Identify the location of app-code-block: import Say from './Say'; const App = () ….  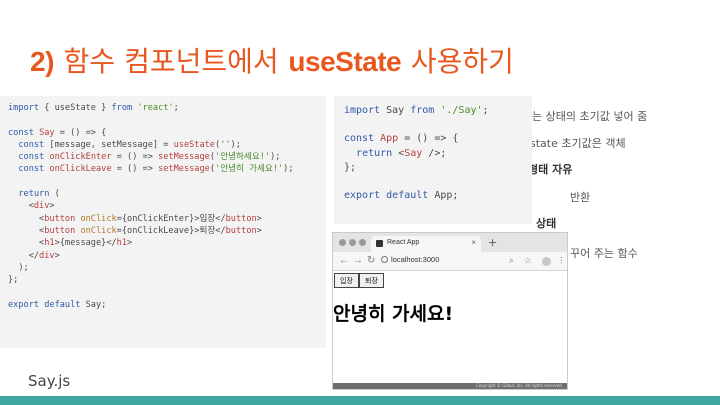
(433, 160).